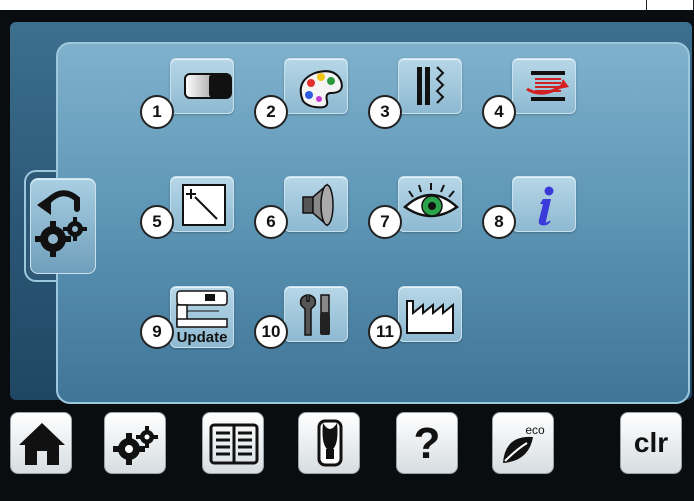  Describe the element at coordinates (271, 112) in the screenshot. I see `tile-number-2: 2` at that location.